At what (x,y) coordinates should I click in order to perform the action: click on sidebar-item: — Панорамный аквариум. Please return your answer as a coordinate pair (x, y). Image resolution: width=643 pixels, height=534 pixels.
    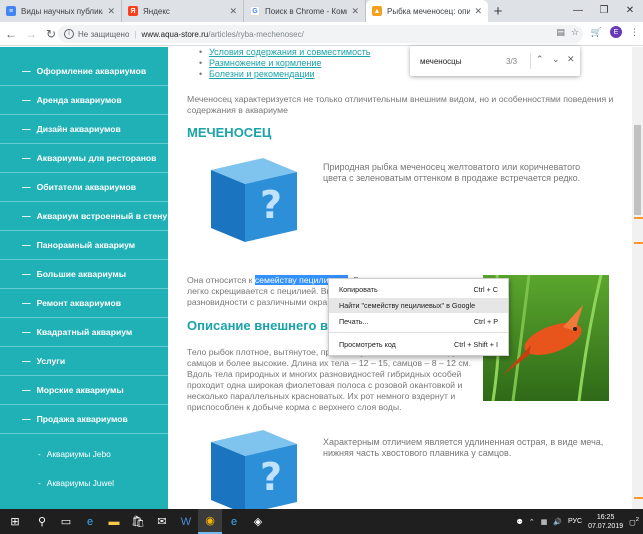
    Looking at the image, I should click on (84, 245).